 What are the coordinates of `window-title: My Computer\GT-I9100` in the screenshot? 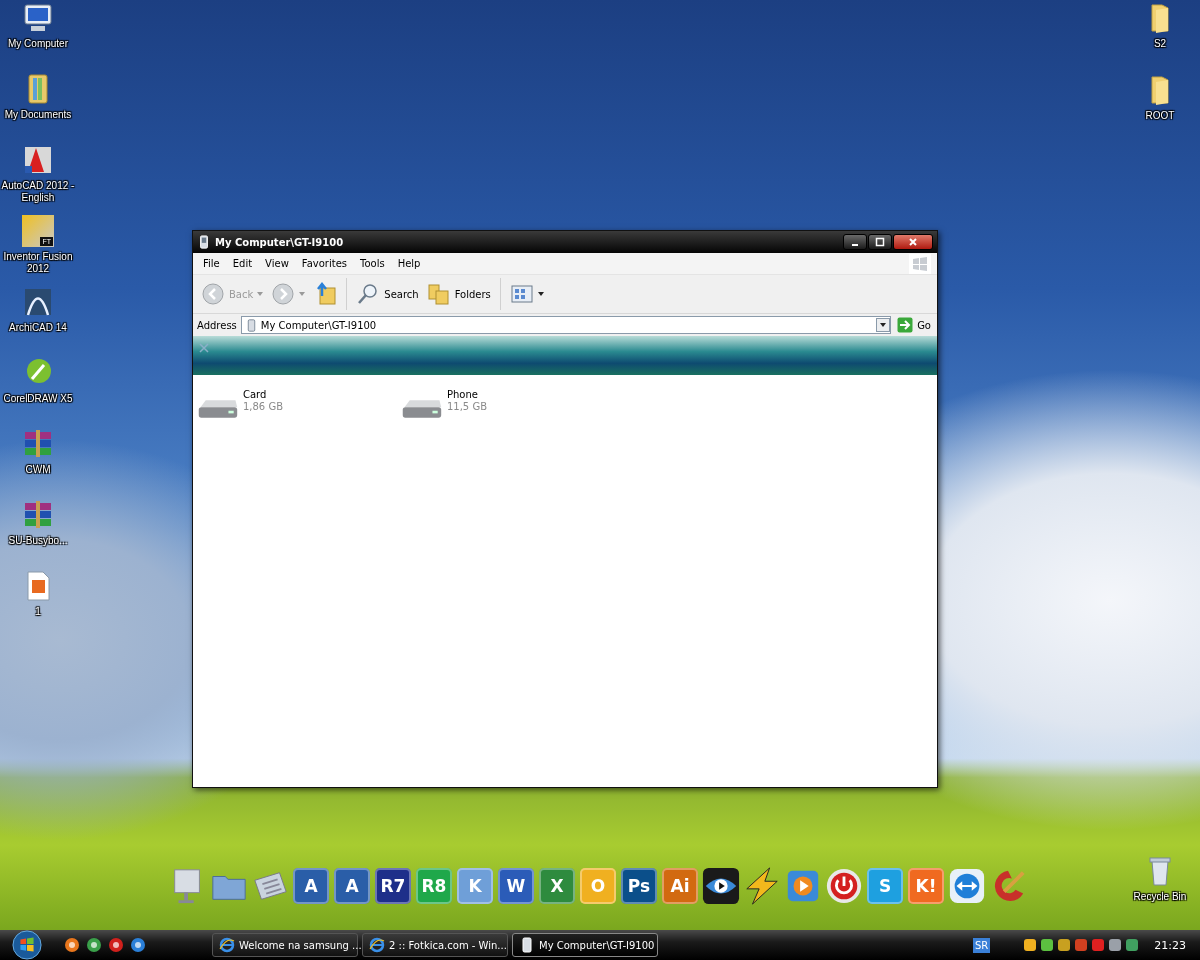 It's located at (280, 242).